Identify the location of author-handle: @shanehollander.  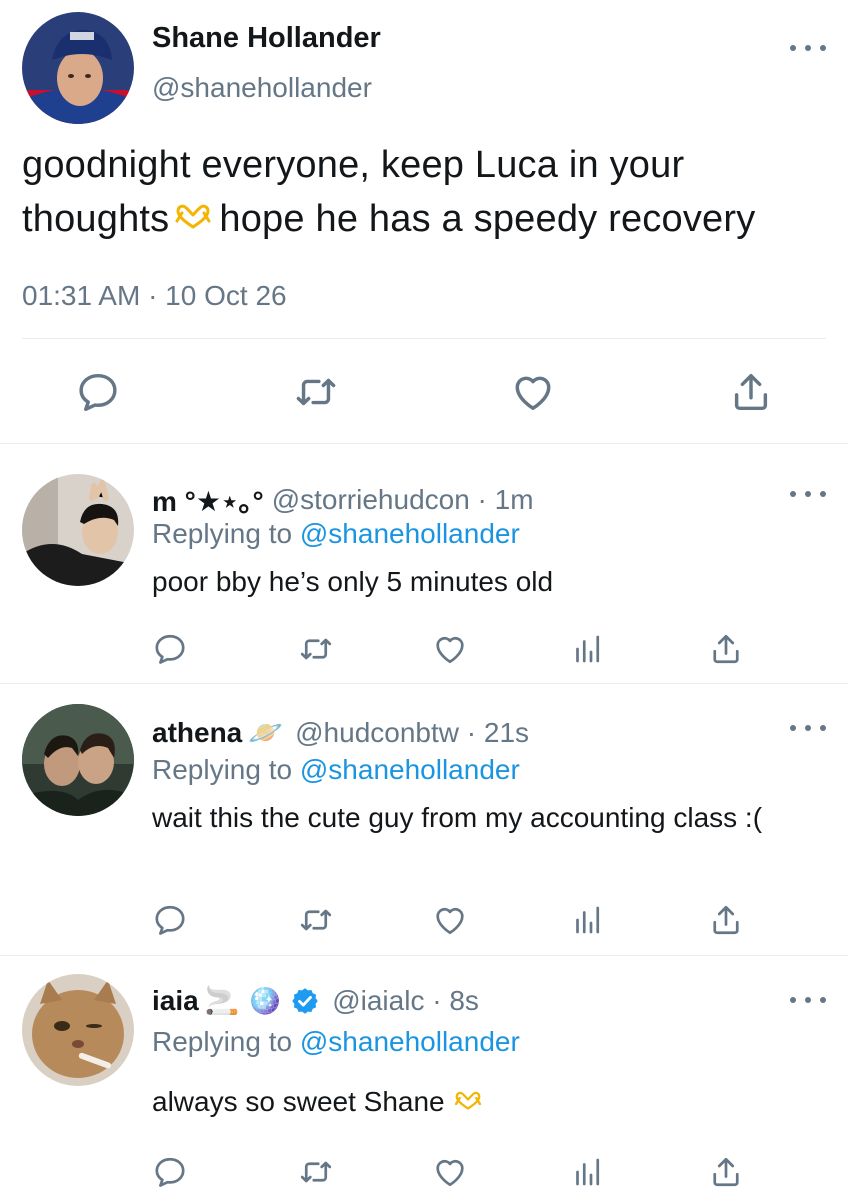
(262, 88).